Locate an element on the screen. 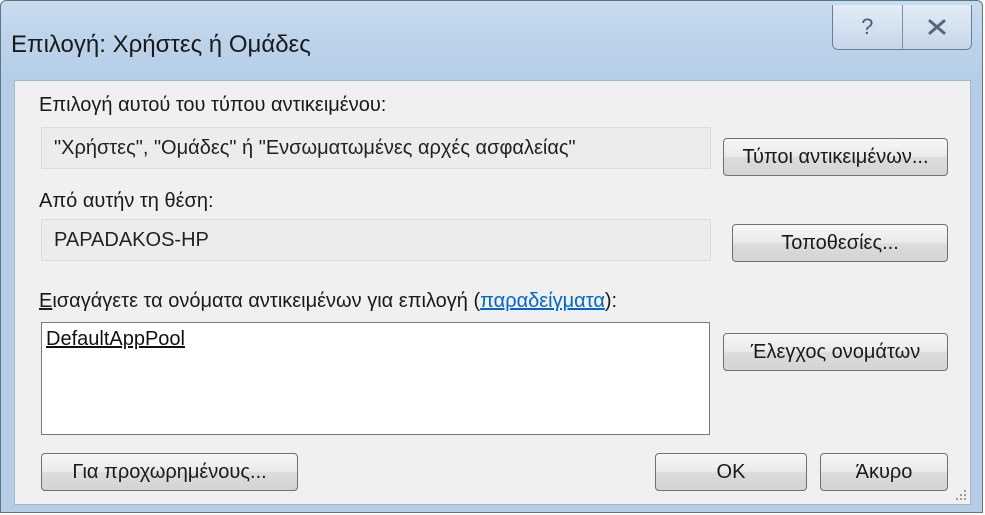 The width and height of the screenshot is (985, 515). object-type-label: Επιλογή αυτού του τύπου αντικειμένου: is located at coordinates (213, 105).